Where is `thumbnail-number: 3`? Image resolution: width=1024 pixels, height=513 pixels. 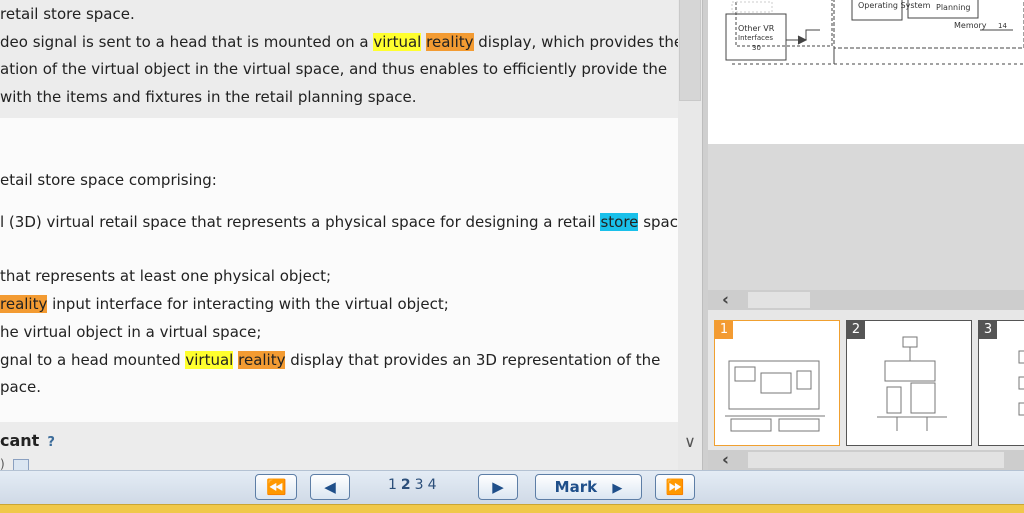 thumbnail-number: 3 is located at coordinates (988, 330).